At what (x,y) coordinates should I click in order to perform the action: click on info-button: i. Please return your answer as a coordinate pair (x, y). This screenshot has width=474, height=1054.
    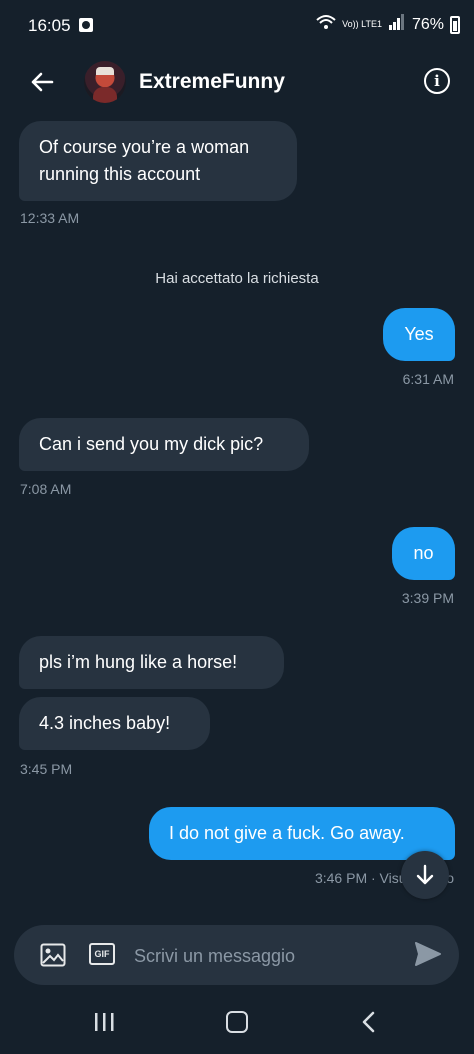
    Looking at the image, I should click on (437, 81).